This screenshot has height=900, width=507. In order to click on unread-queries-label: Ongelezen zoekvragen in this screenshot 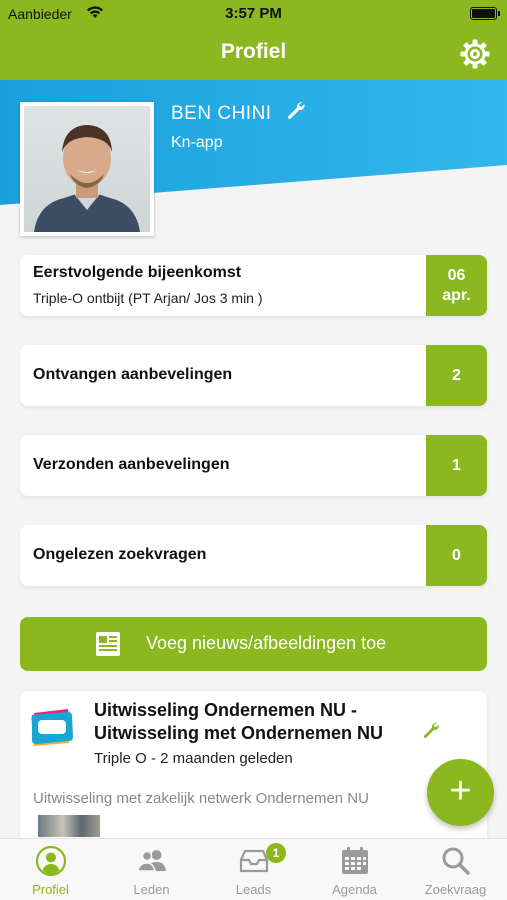, I will do `click(120, 554)`.